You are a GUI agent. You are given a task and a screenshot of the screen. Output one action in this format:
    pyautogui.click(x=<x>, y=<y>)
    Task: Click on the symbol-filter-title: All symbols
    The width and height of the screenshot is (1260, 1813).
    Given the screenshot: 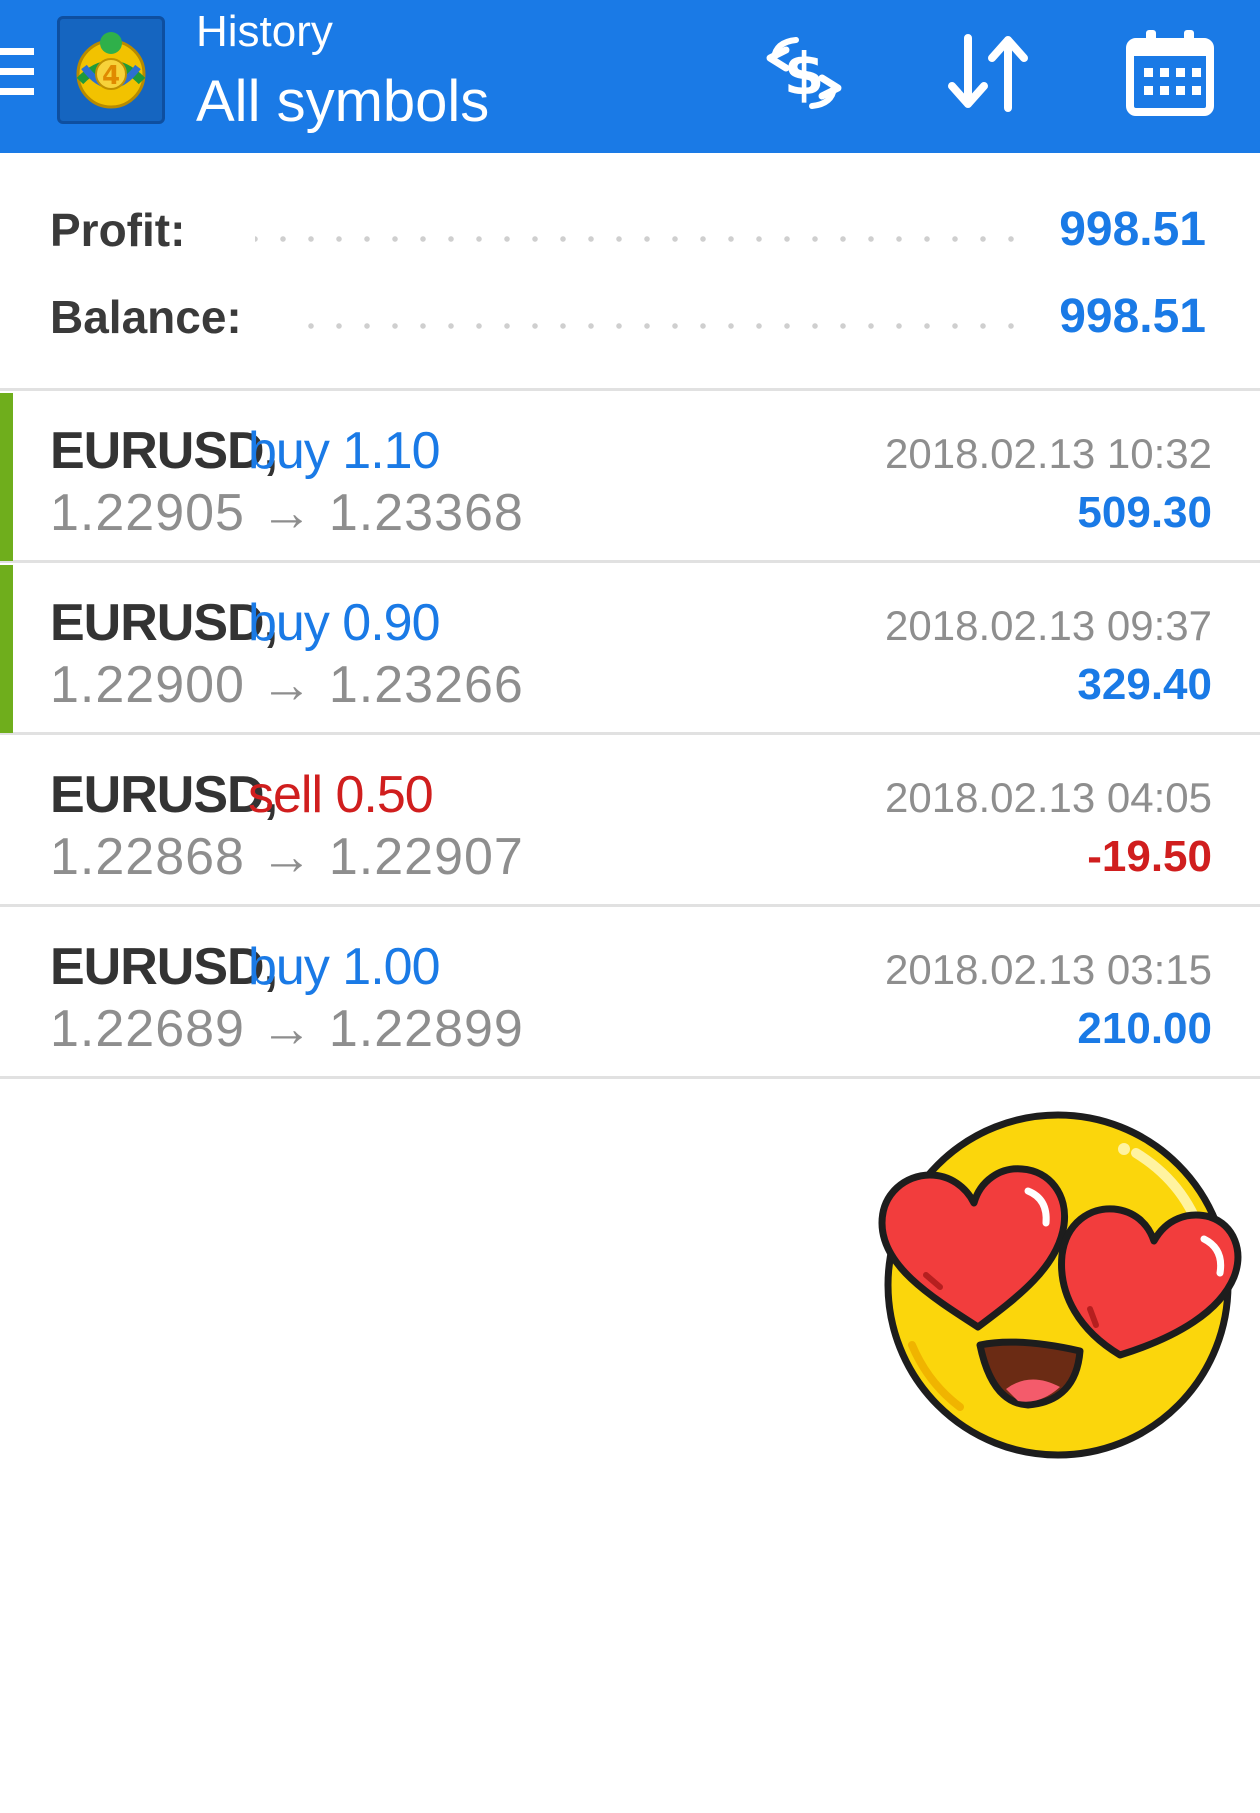 What is the action you would take?
    pyautogui.click(x=342, y=102)
    